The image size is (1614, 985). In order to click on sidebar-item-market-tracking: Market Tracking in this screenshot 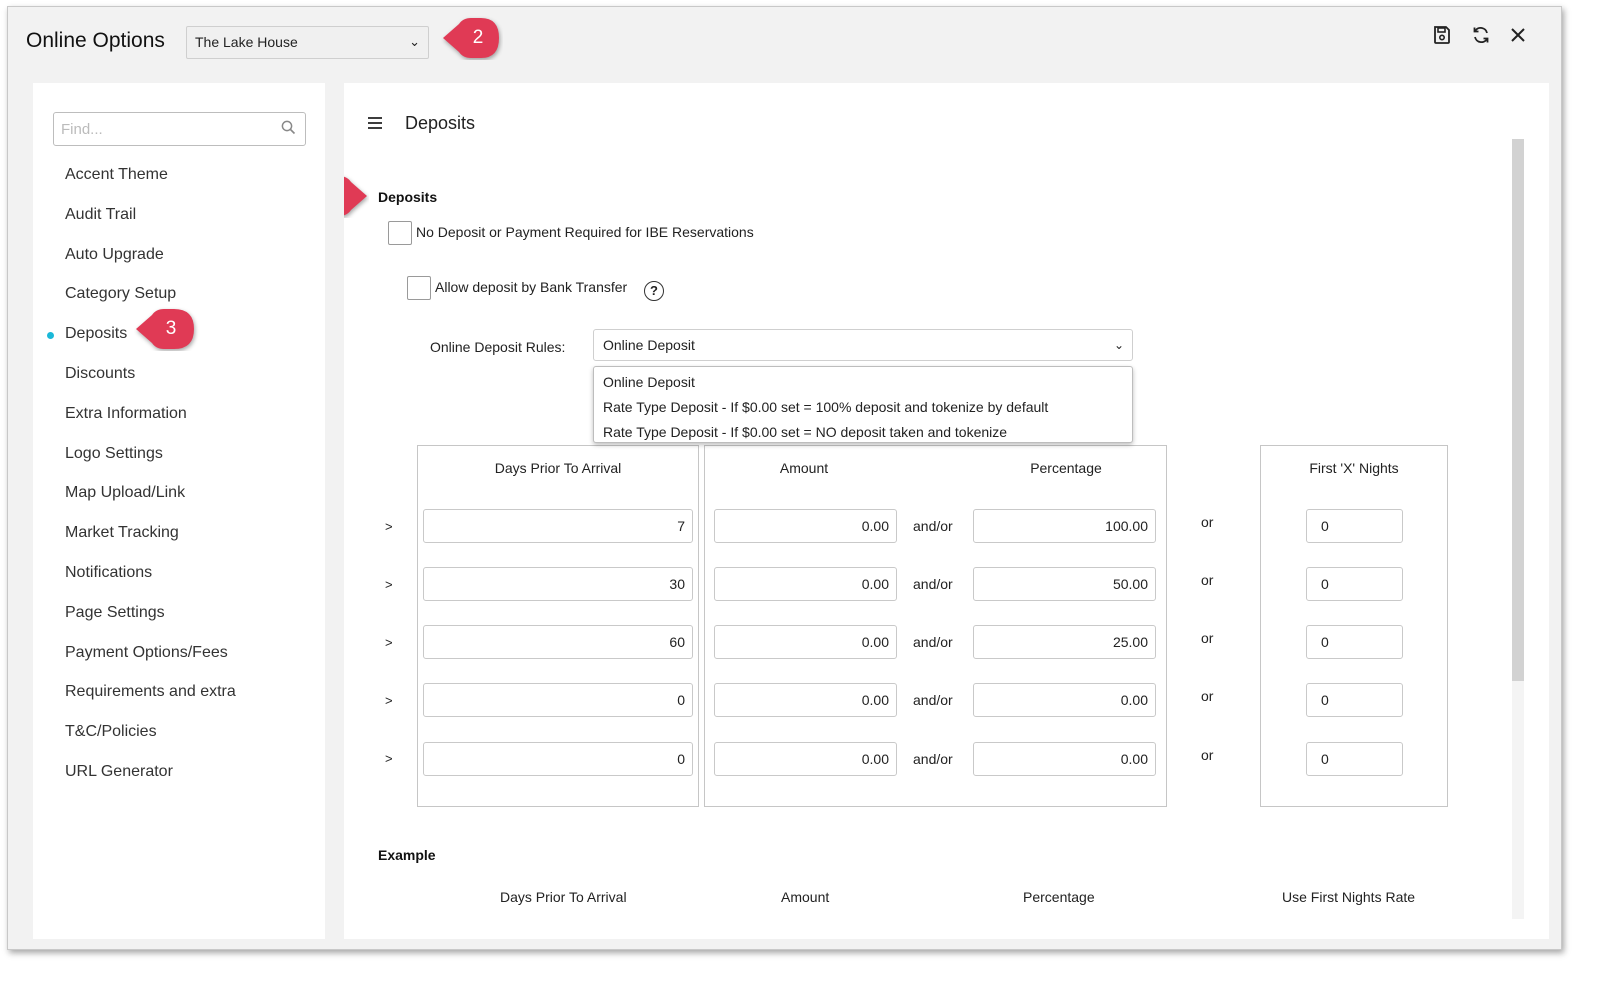, I will do `click(150, 539)`.